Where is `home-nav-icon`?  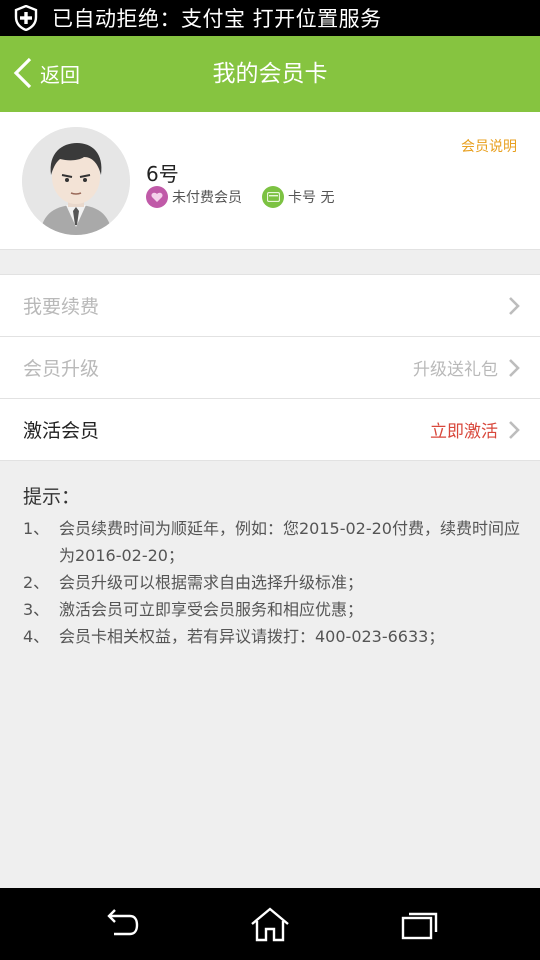
home-nav-icon is located at coordinates (270, 924).